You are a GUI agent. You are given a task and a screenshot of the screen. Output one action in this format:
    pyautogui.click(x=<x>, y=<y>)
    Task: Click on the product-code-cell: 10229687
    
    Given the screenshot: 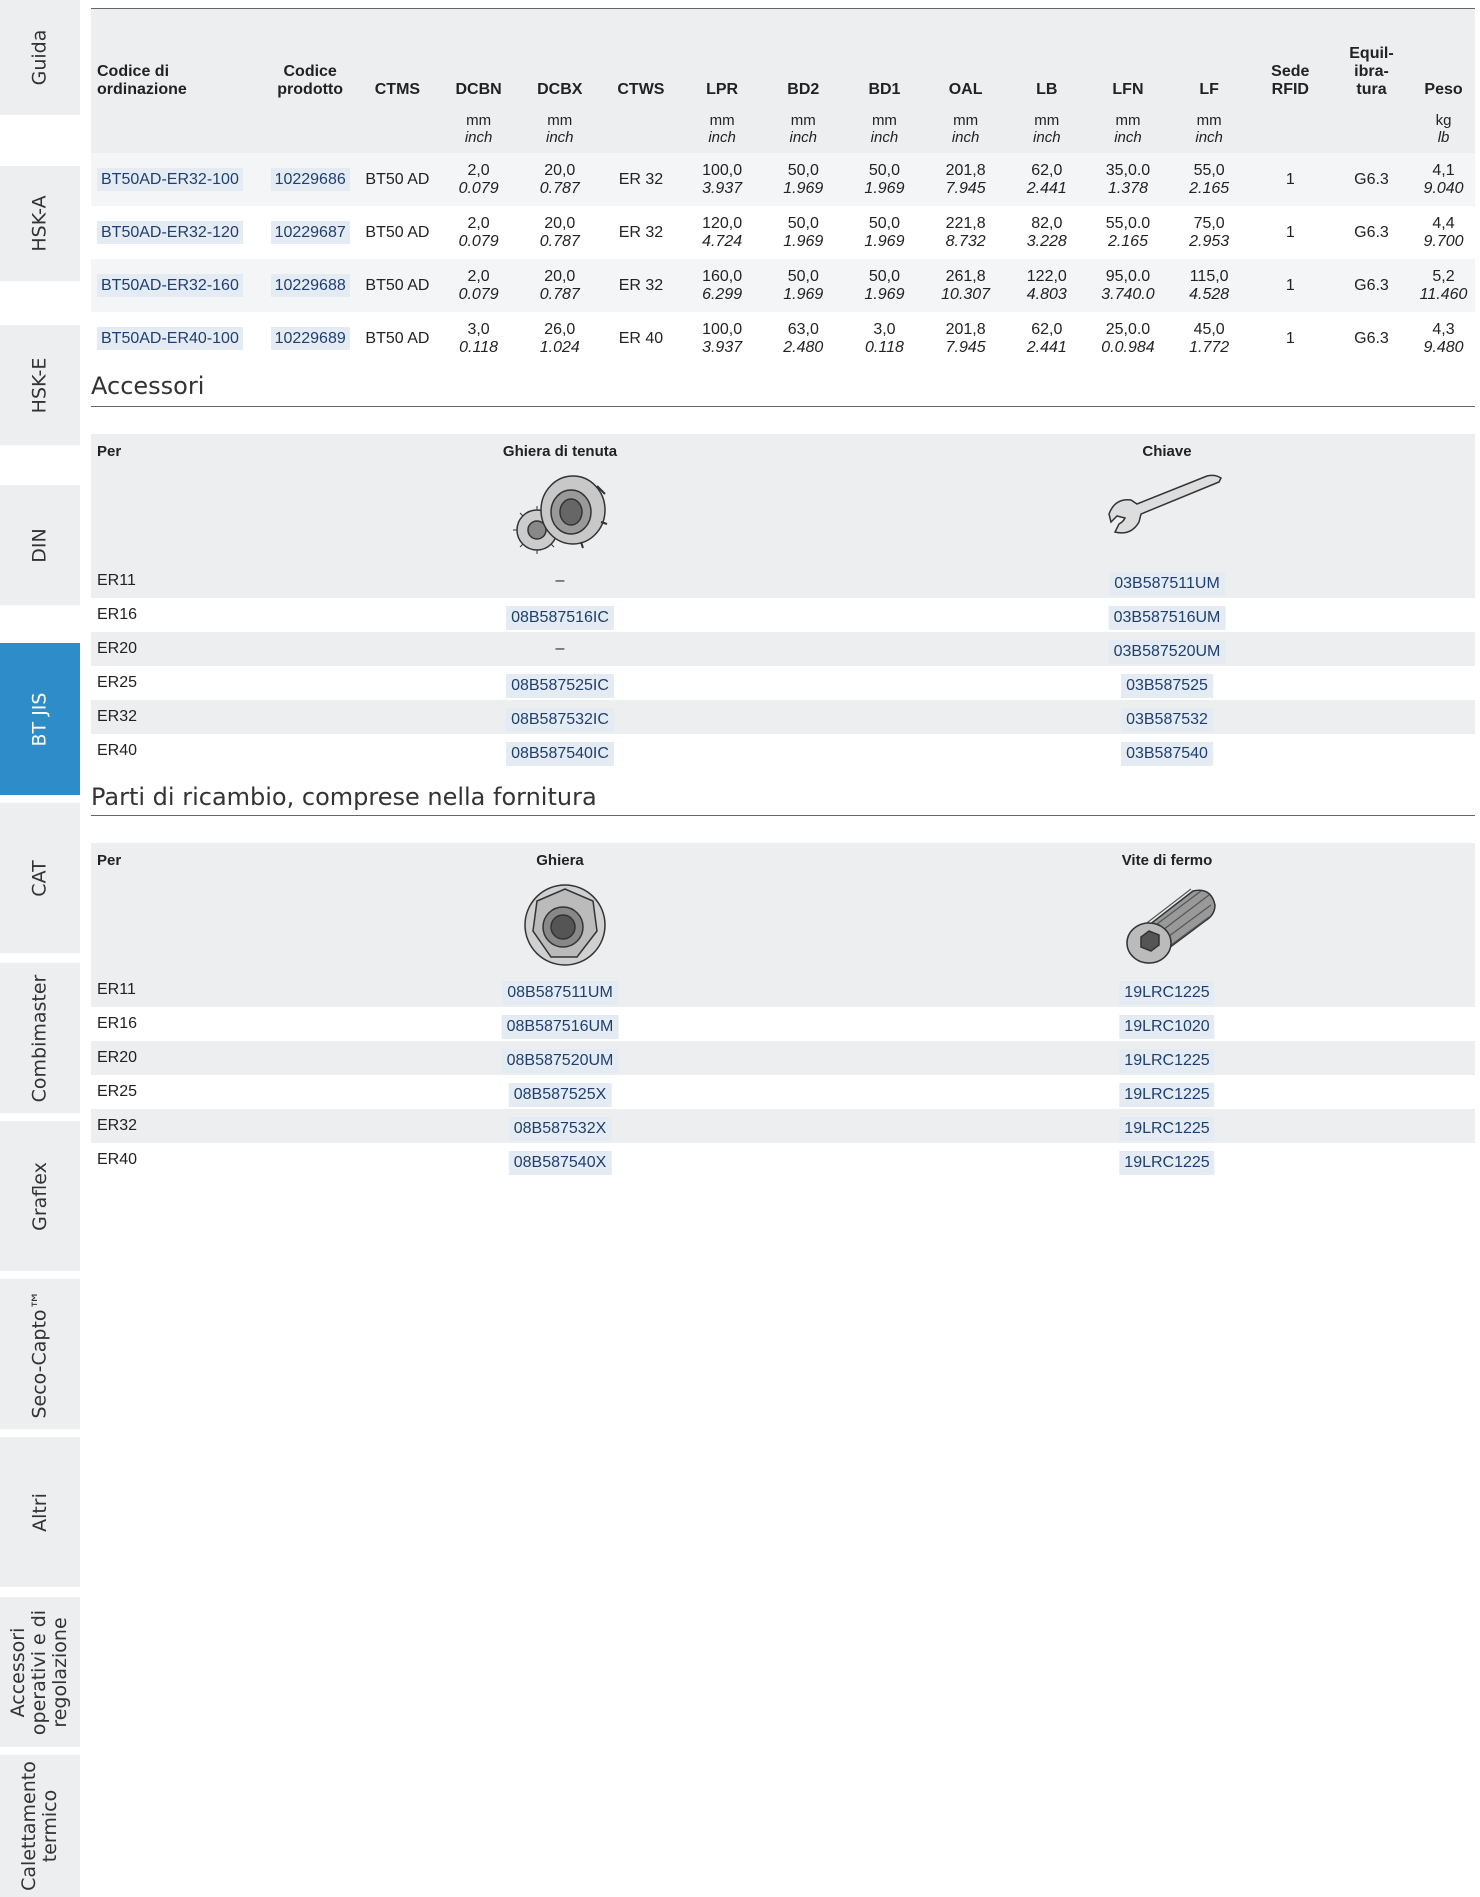 What is the action you would take?
    pyautogui.click(x=309, y=232)
    